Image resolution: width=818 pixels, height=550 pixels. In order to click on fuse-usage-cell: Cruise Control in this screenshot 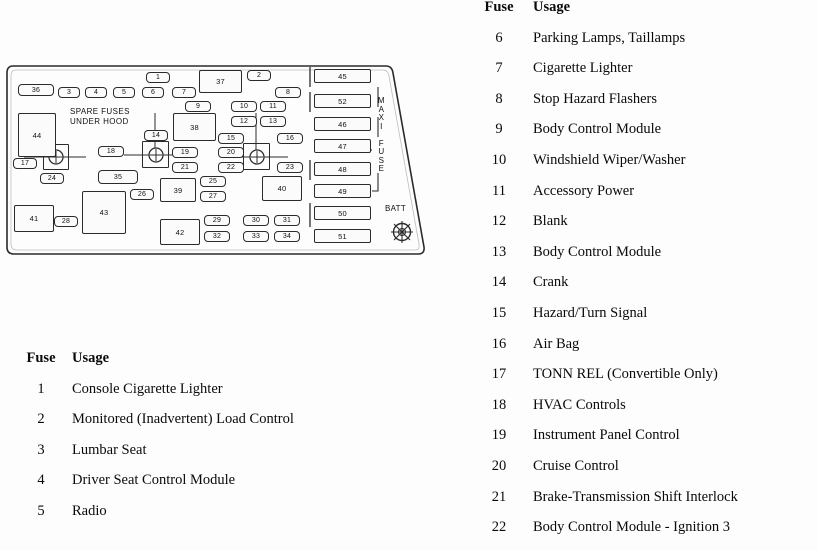, I will do `click(576, 465)`.